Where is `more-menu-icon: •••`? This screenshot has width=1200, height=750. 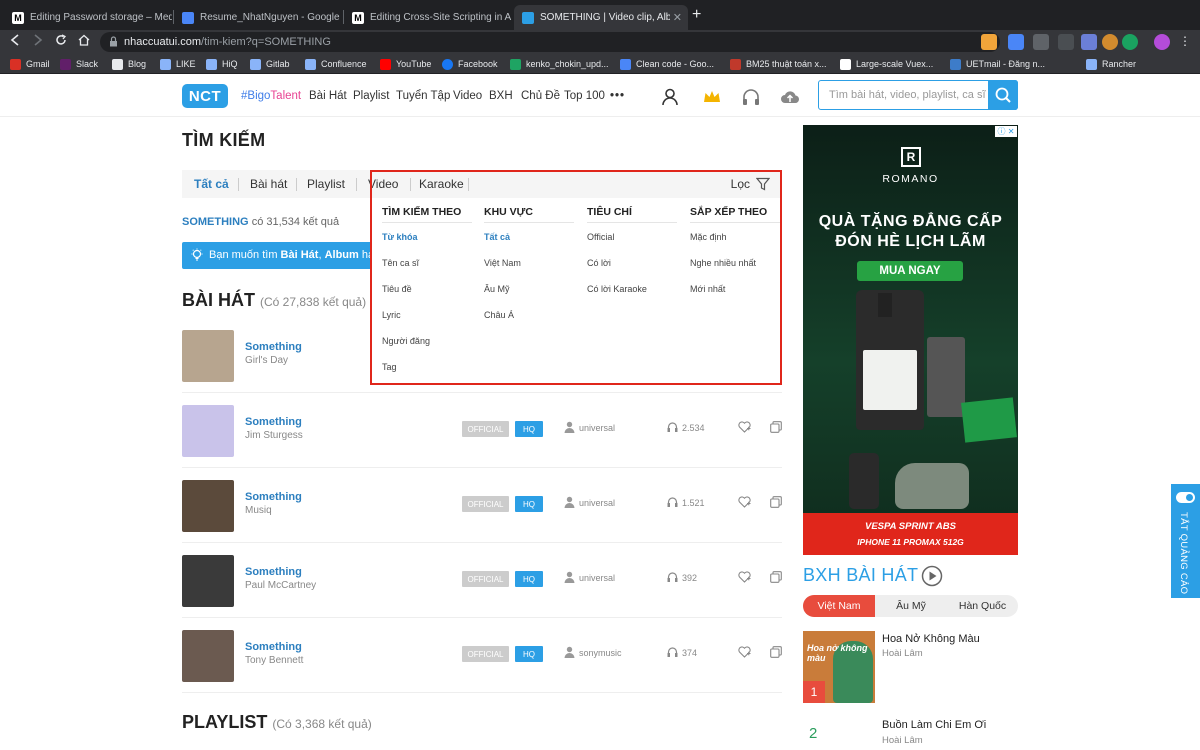
more-menu-icon: ••• is located at coordinates (617, 96).